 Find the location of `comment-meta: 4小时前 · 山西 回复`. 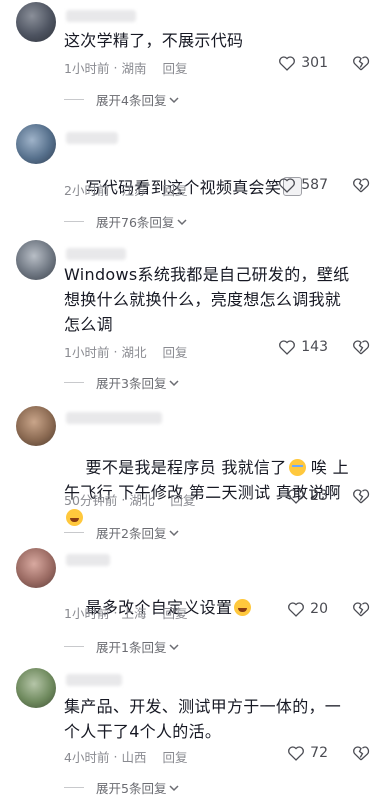

comment-meta: 4小时前 · 山西 回复 is located at coordinates (125, 756).